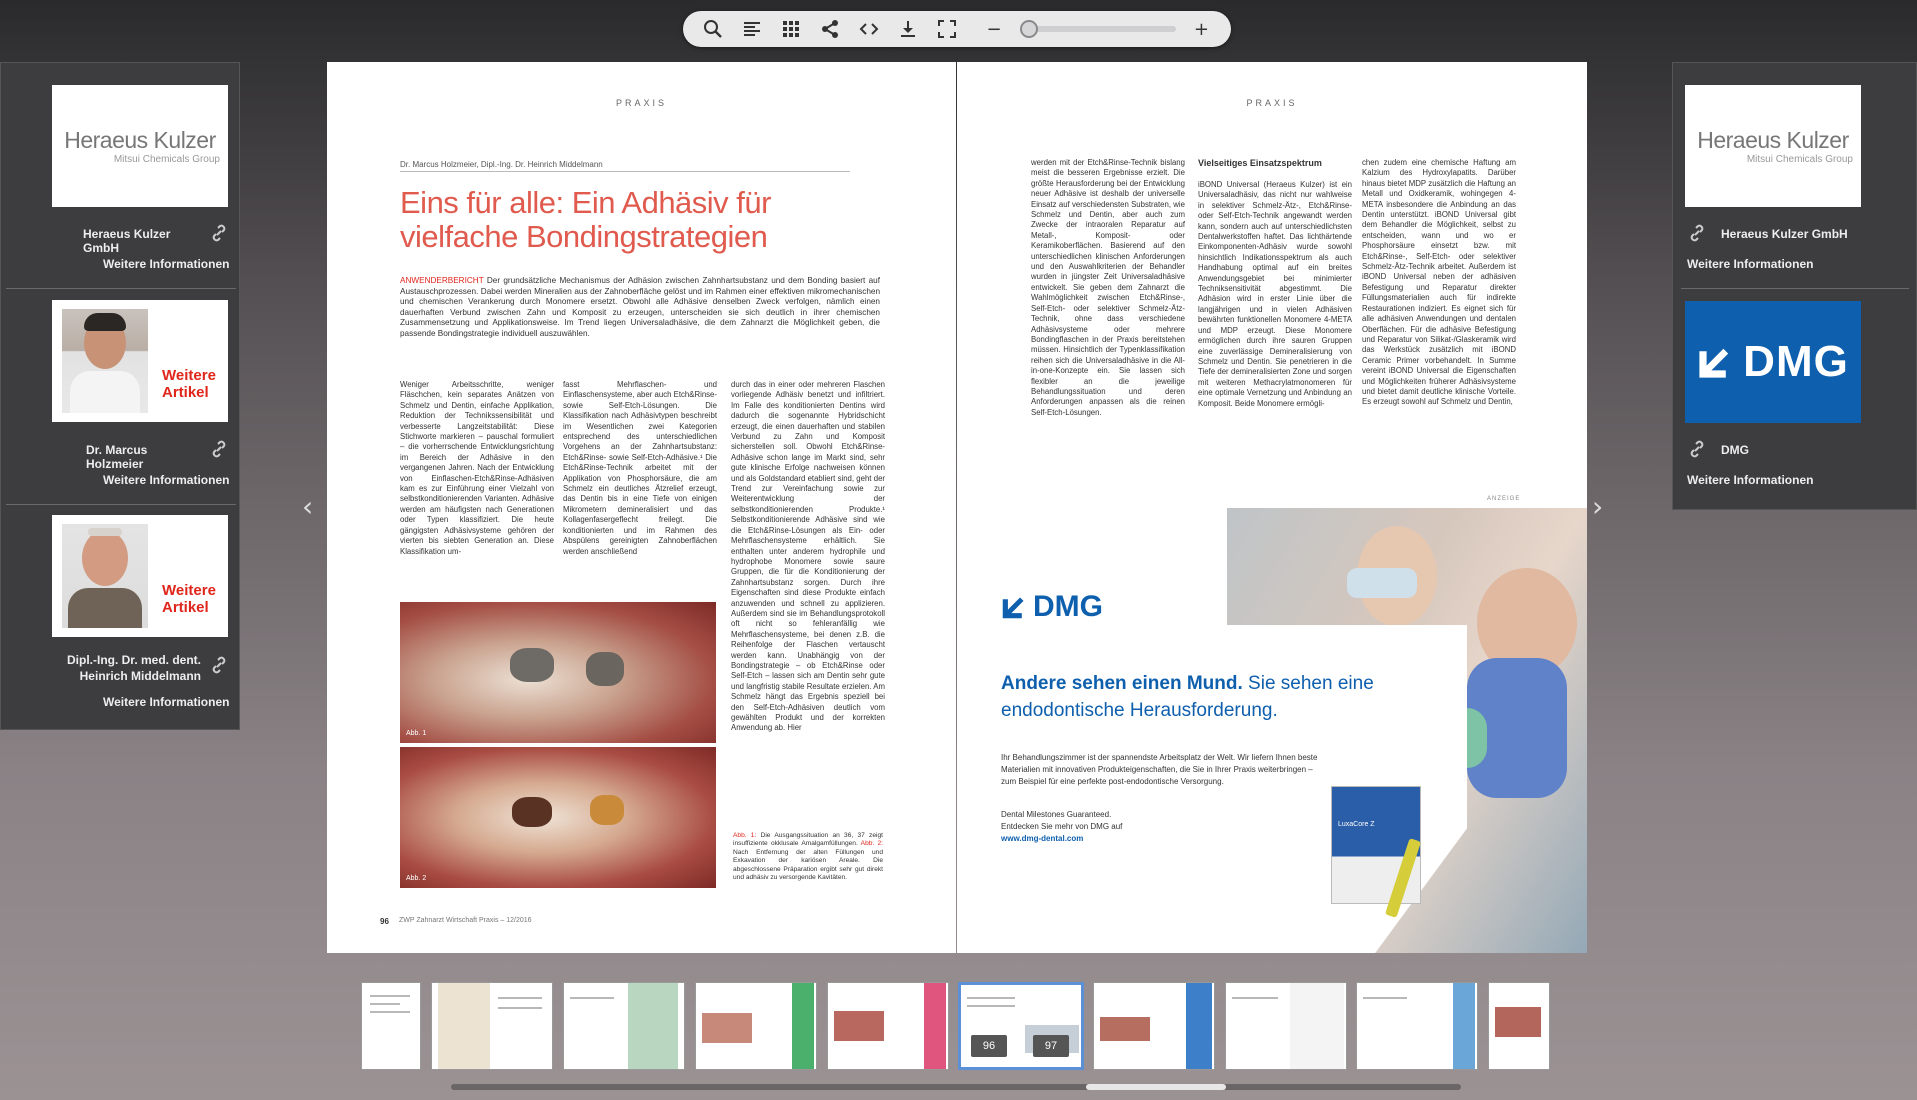  Describe the element at coordinates (868, 29) in the screenshot. I see `embed-icon` at that location.